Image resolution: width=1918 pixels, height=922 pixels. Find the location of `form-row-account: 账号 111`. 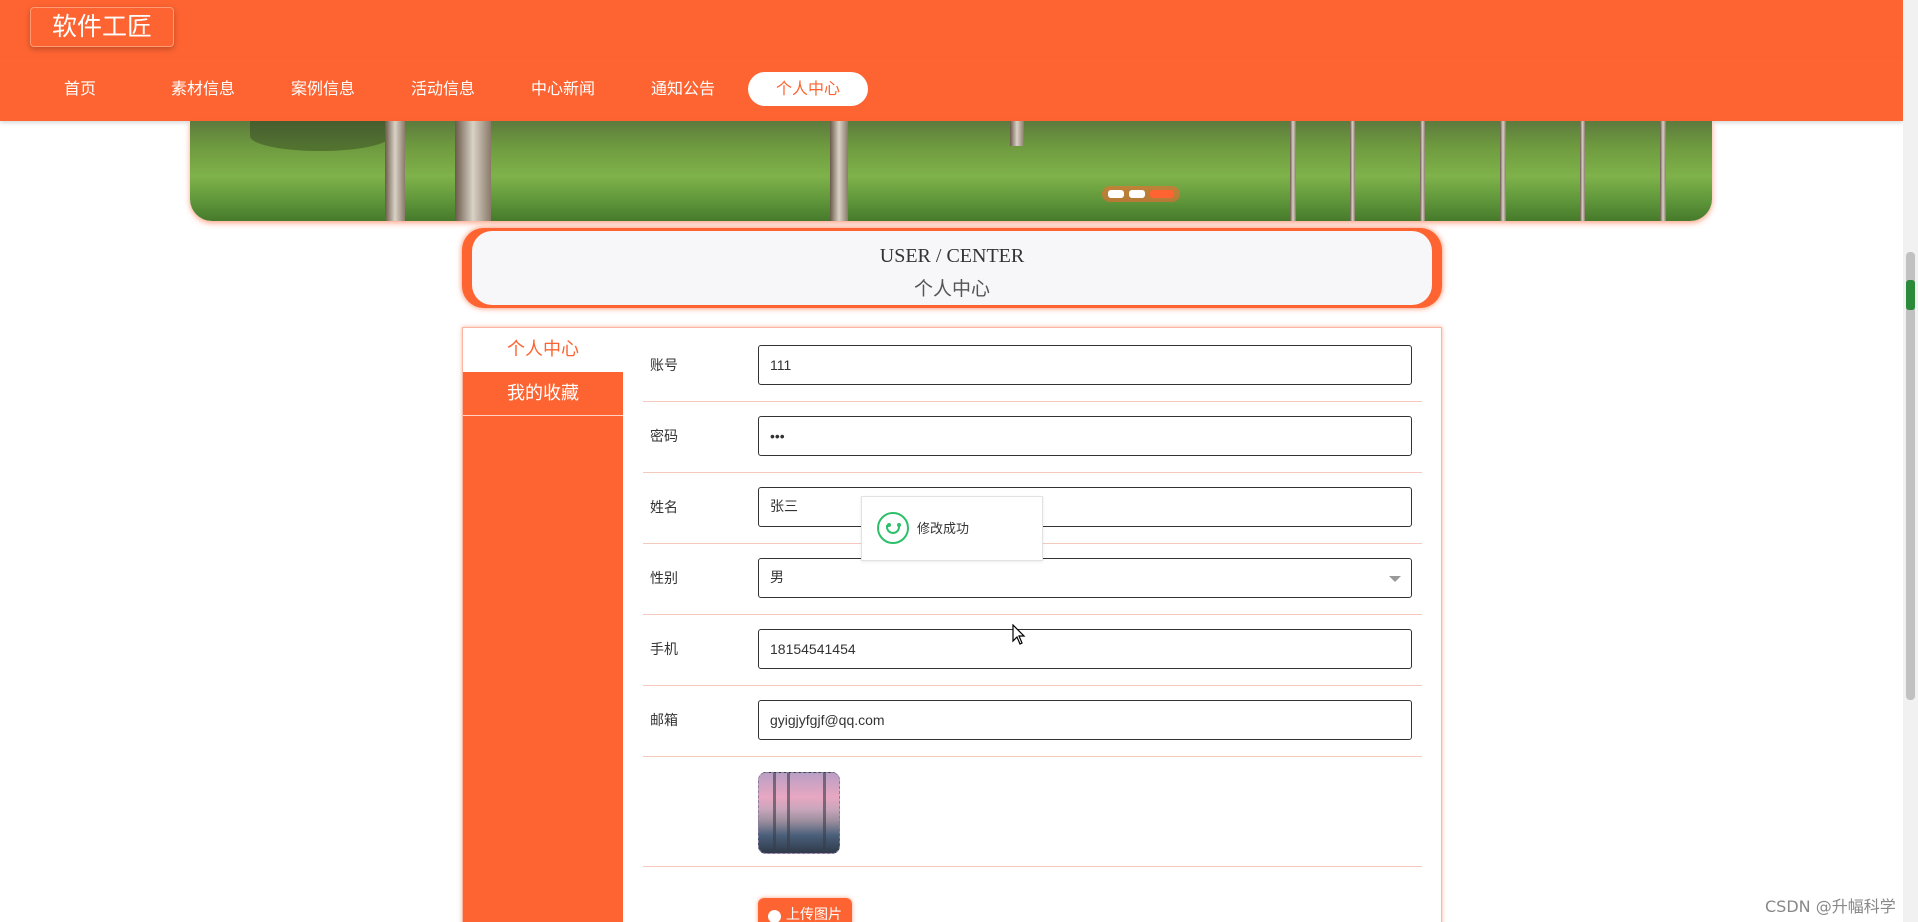

form-row-account: 账号 111 is located at coordinates (1032, 366).